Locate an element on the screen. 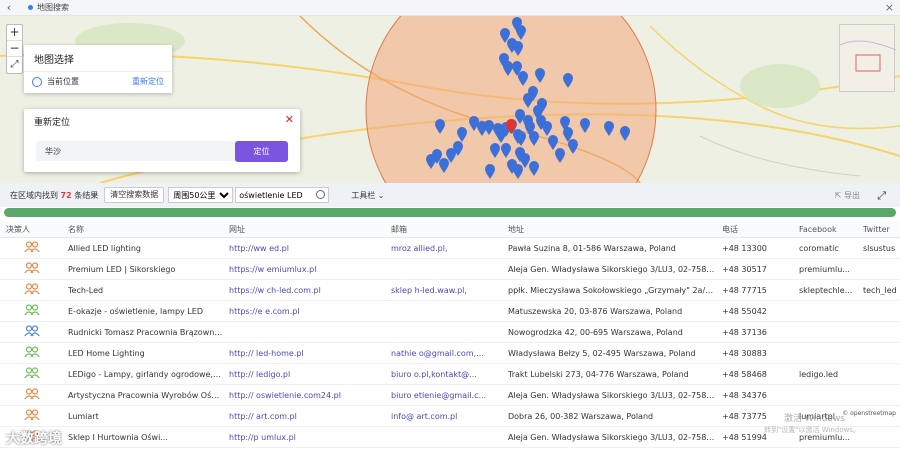 Image resolution: width=900 pixels, height=454 pixels. column-header: 名称 is located at coordinates (142, 229).